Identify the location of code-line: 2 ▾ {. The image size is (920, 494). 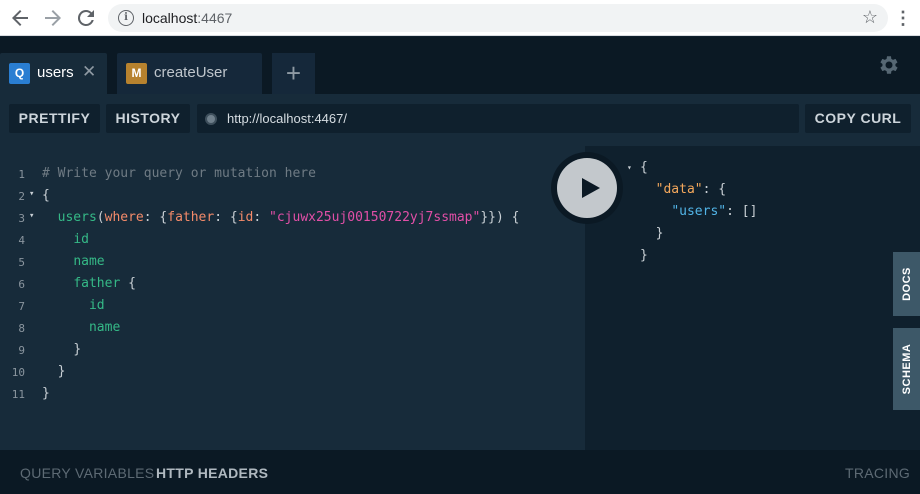
(34, 195).